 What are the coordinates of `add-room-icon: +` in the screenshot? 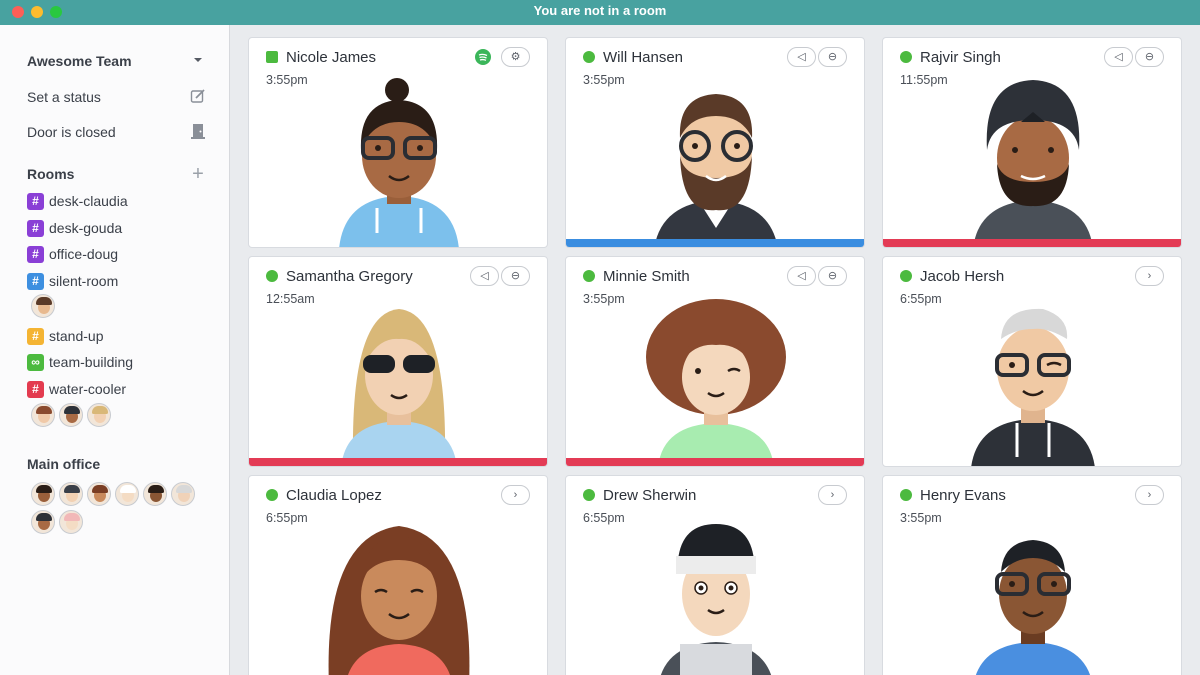 It's located at (198, 174).